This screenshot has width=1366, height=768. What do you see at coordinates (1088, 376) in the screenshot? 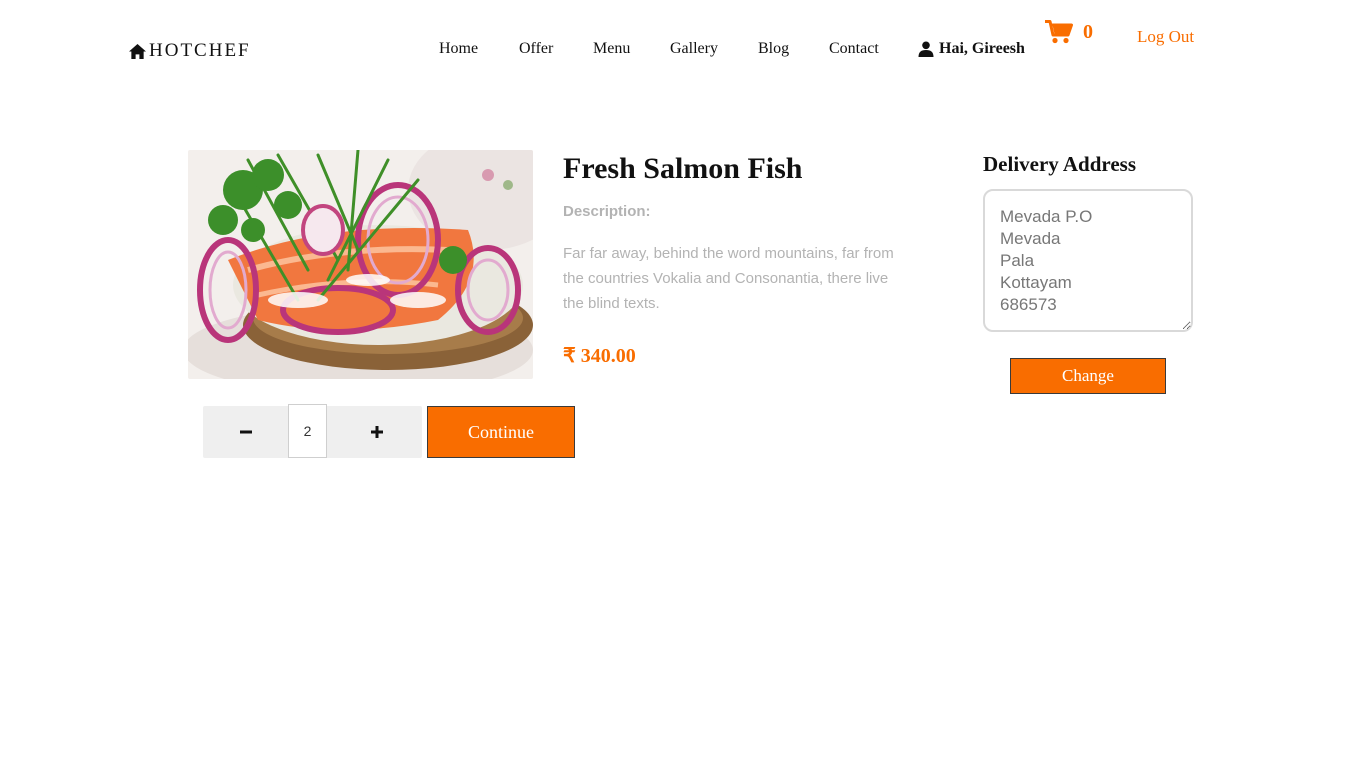
I see `change-address-button: Change` at bounding box center [1088, 376].